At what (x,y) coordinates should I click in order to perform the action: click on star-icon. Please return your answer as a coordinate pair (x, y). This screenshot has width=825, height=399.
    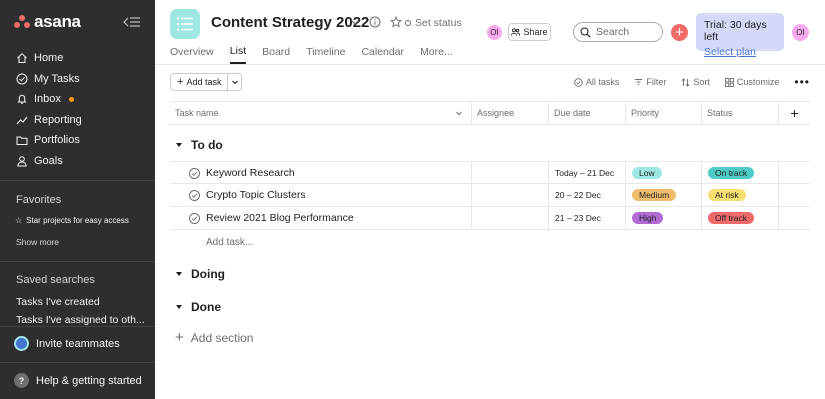
    Looking at the image, I should click on (396, 22).